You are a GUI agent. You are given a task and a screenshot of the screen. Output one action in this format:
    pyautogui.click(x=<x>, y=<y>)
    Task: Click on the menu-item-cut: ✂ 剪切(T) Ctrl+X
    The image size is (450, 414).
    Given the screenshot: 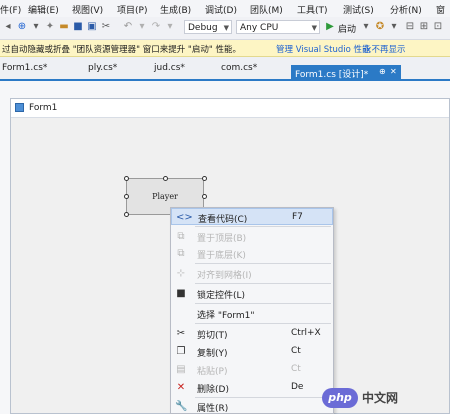 What is the action you would take?
    pyautogui.click(x=252, y=333)
    